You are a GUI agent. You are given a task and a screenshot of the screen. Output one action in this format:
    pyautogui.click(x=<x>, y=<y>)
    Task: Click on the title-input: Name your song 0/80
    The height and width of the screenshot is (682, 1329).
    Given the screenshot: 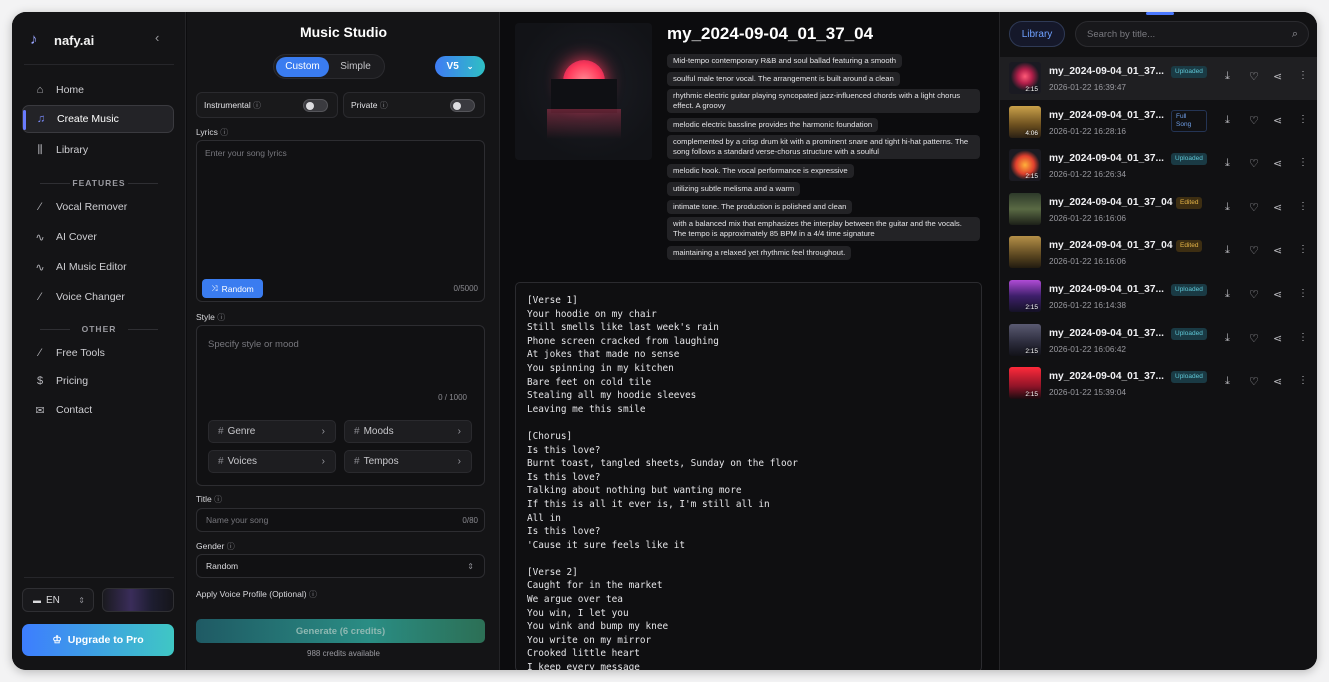 What is the action you would take?
    pyautogui.click(x=340, y=520)
    